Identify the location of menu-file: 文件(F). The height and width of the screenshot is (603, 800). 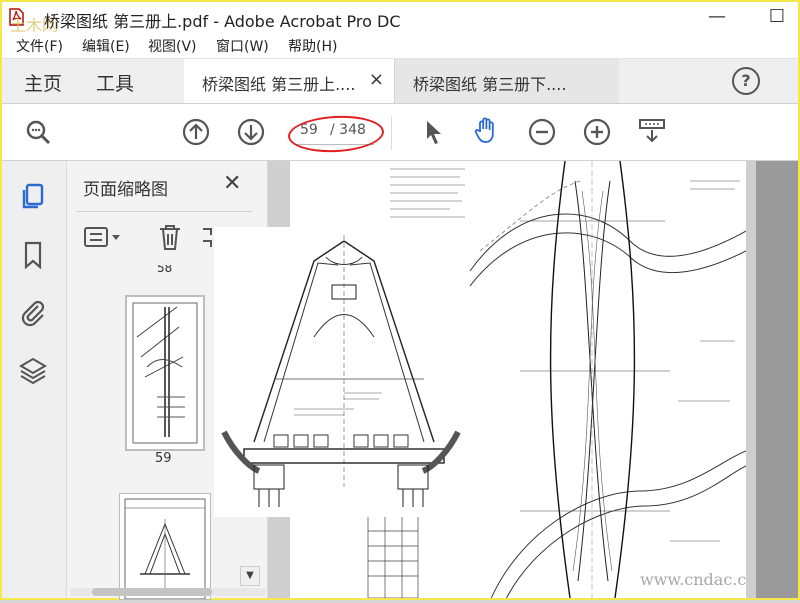
(39, 46).